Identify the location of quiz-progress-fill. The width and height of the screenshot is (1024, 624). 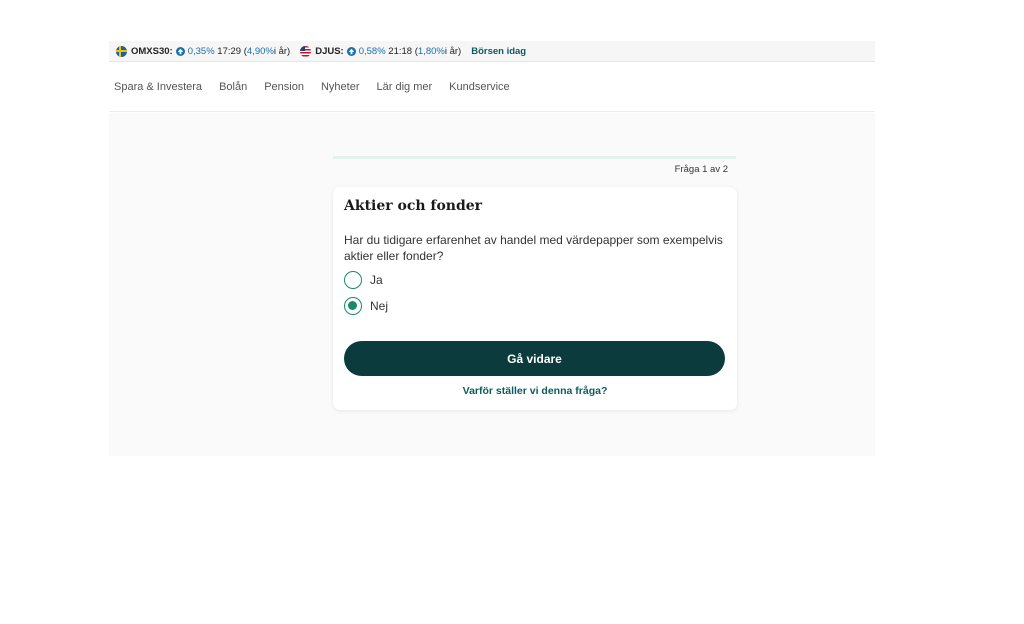
(534, 157).